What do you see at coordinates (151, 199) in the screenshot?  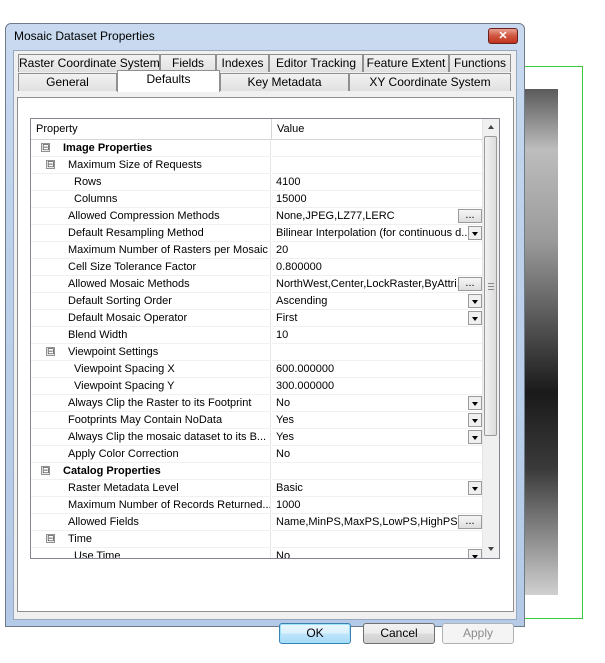 I see `property-cell: Columns` at bounding box center [151, 199].